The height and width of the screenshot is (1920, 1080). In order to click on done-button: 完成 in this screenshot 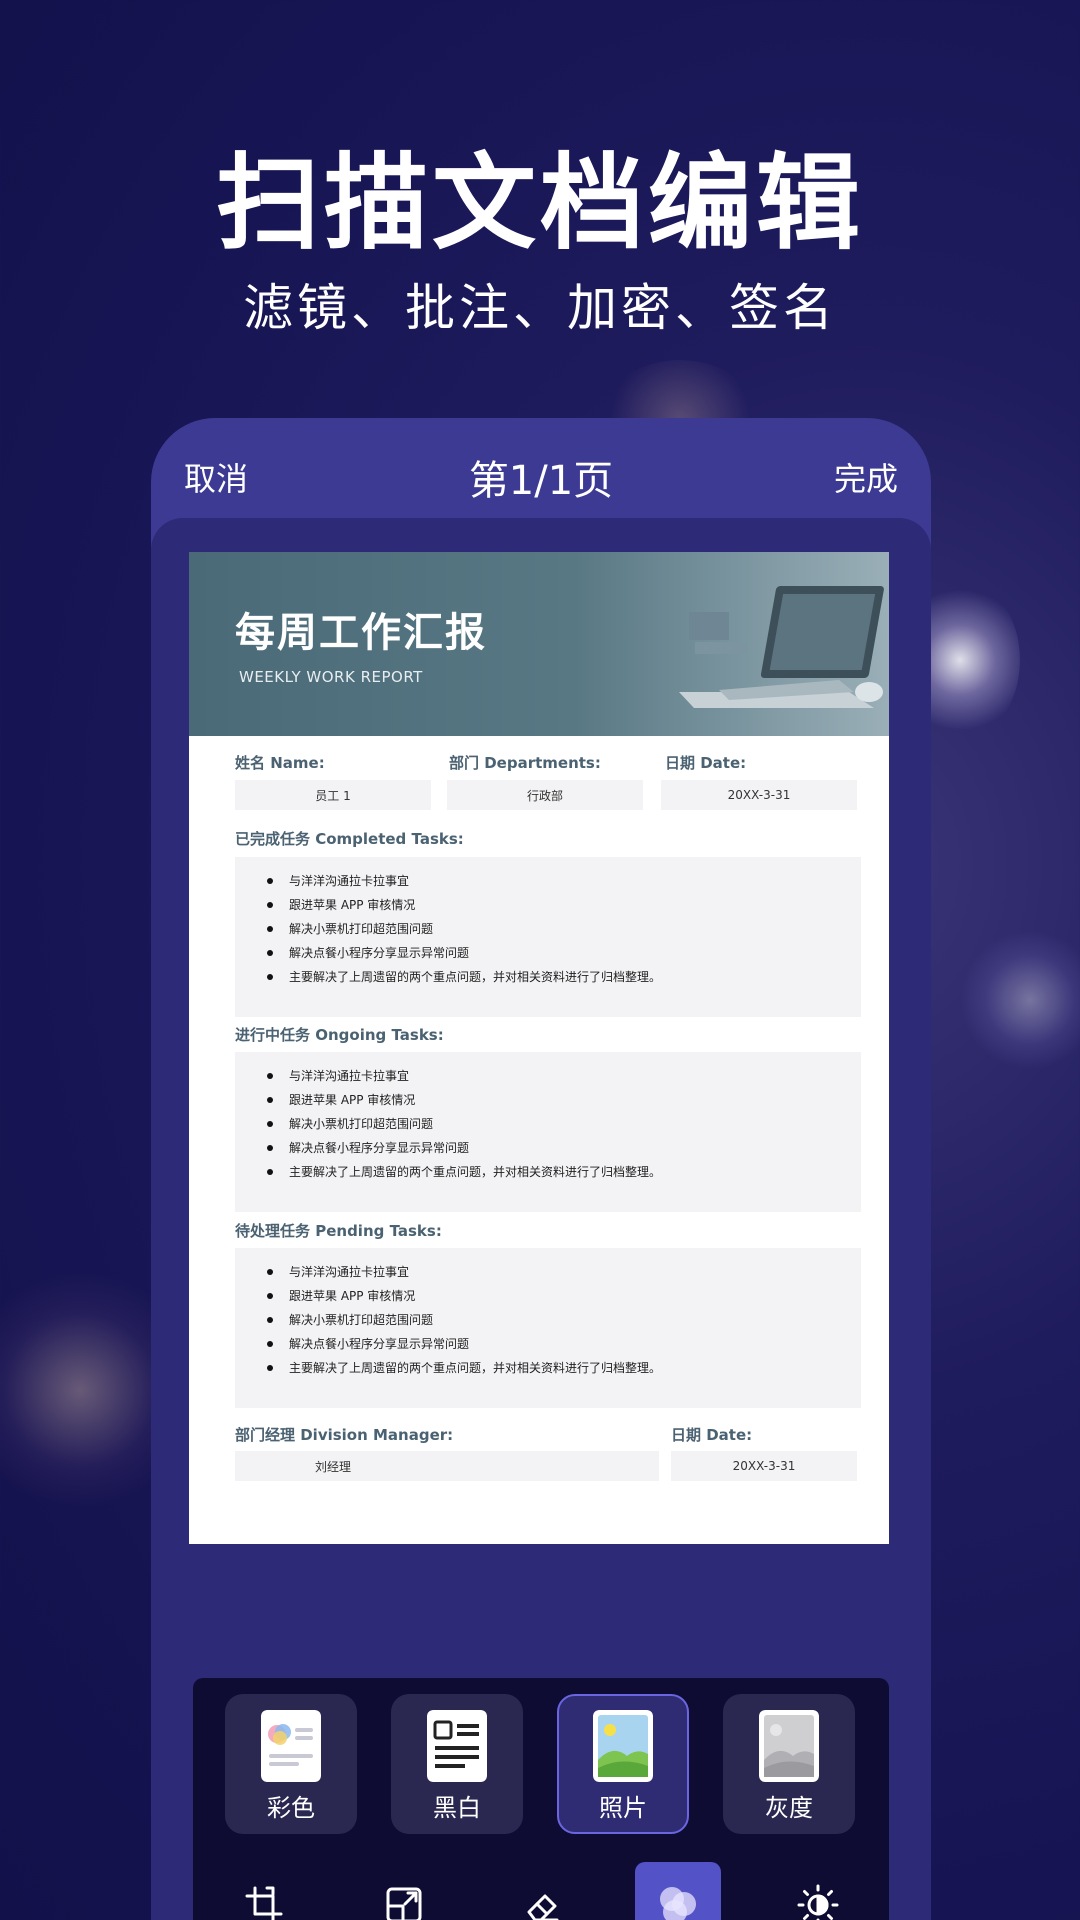, I will do `click(866, 477)`.